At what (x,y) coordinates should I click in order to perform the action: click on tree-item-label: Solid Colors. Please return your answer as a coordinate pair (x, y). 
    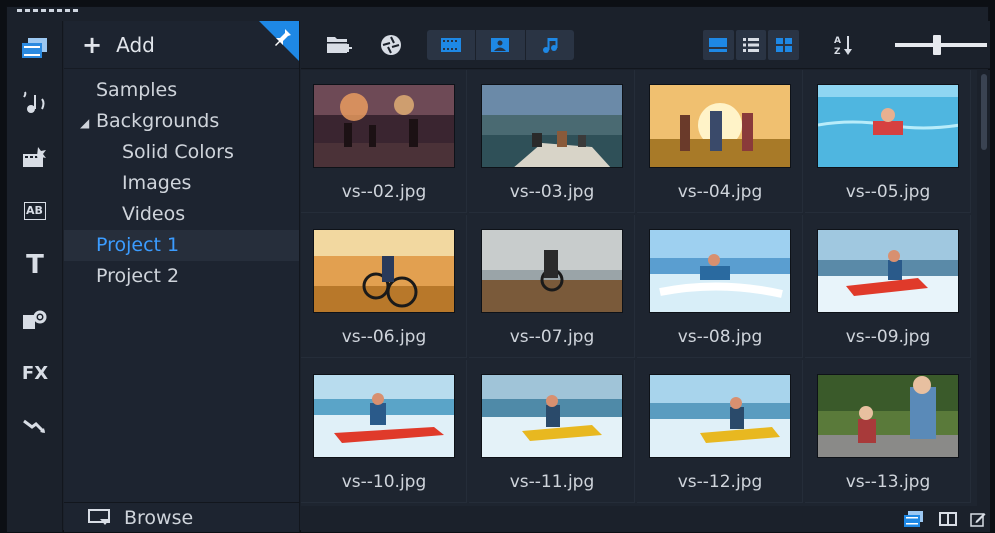
    Looking at the image, I should click on (178, 152).